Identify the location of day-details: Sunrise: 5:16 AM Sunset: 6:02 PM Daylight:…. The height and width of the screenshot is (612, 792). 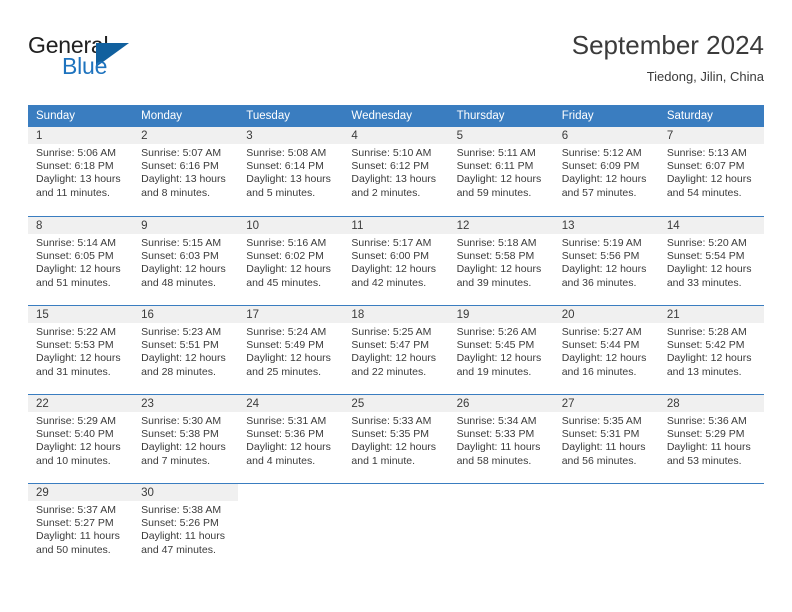
(290, 262).